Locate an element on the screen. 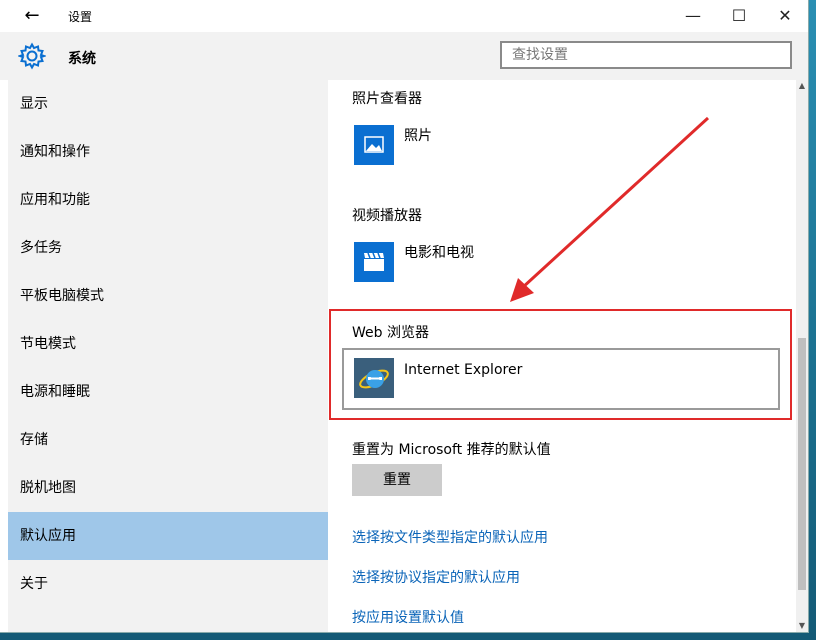  movies-tv-app-name: 电影和电视 is located at coordinates (439, 253).